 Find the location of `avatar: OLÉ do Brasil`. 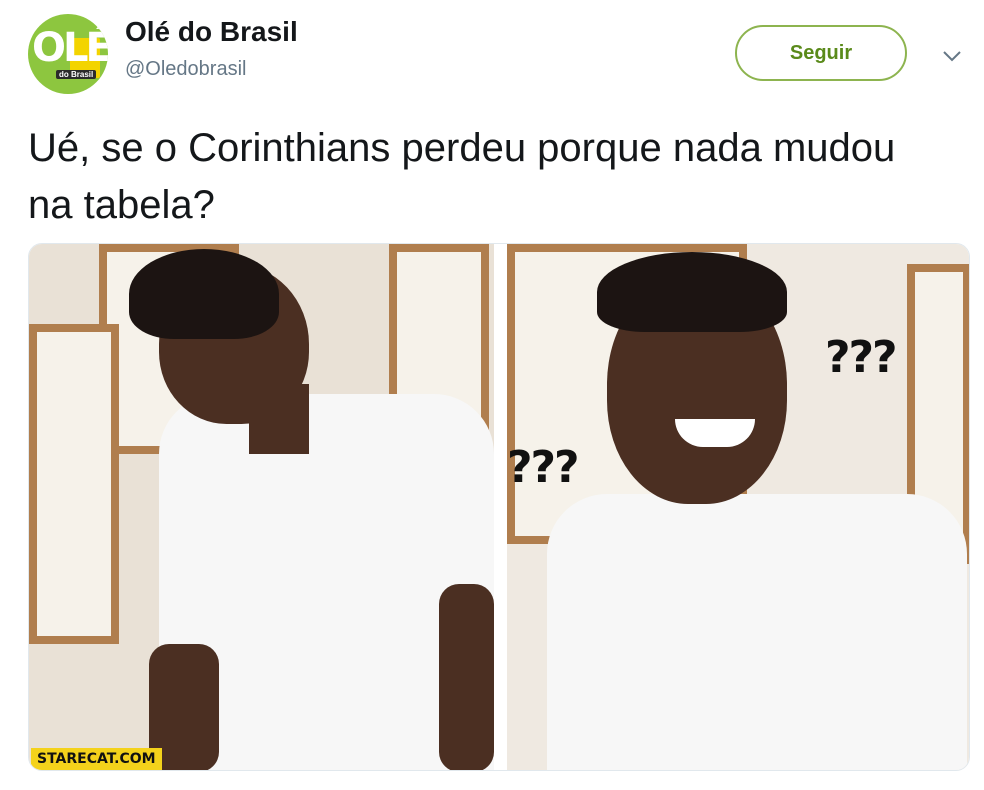

avatar: OLÉ do Brasil is located at coordinates (68, 54).